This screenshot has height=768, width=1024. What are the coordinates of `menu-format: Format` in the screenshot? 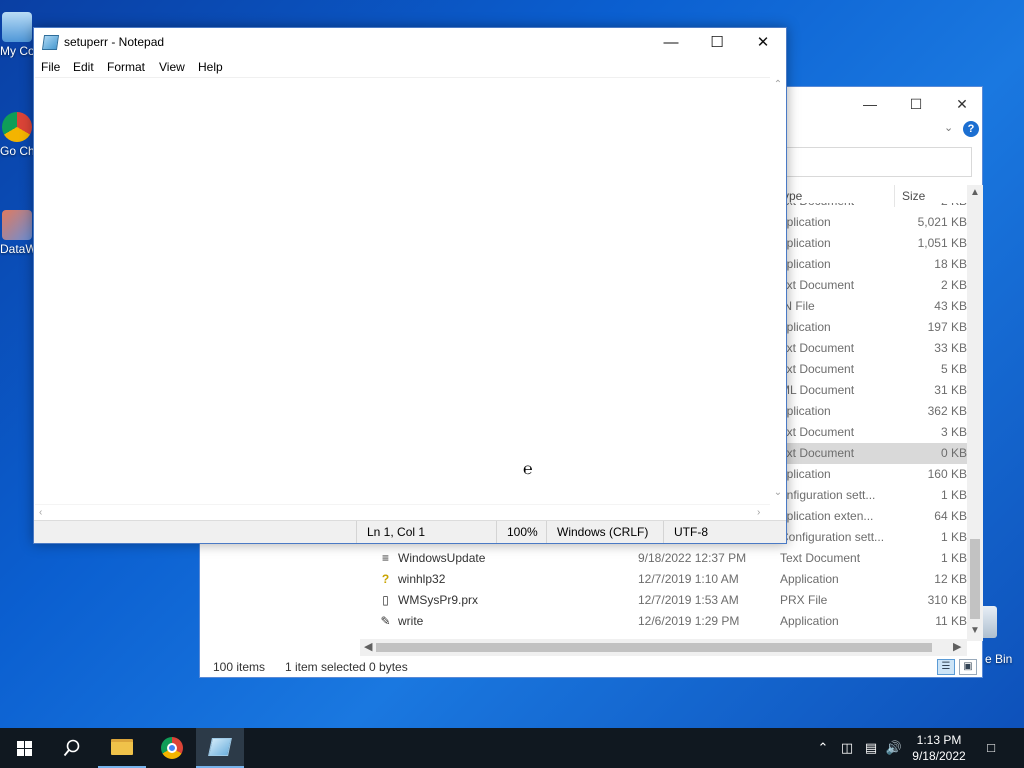 It's located at (126, 67).